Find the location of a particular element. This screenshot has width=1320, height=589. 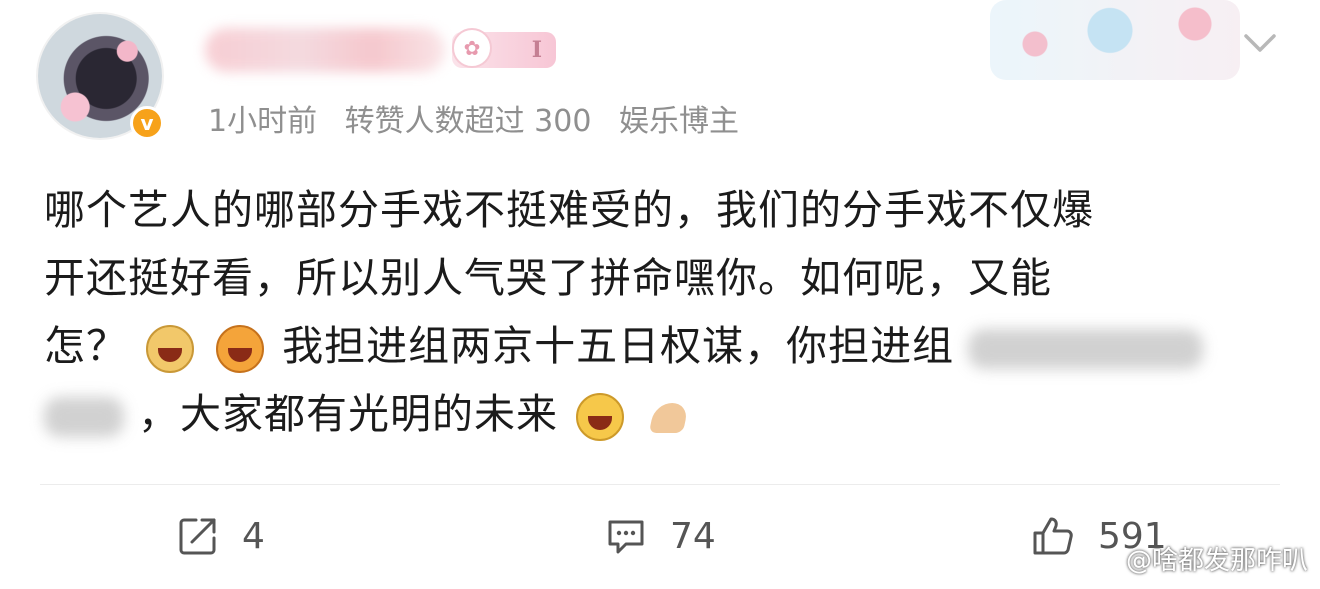

rank-badge-level: I is located at coordinates (536, 50).